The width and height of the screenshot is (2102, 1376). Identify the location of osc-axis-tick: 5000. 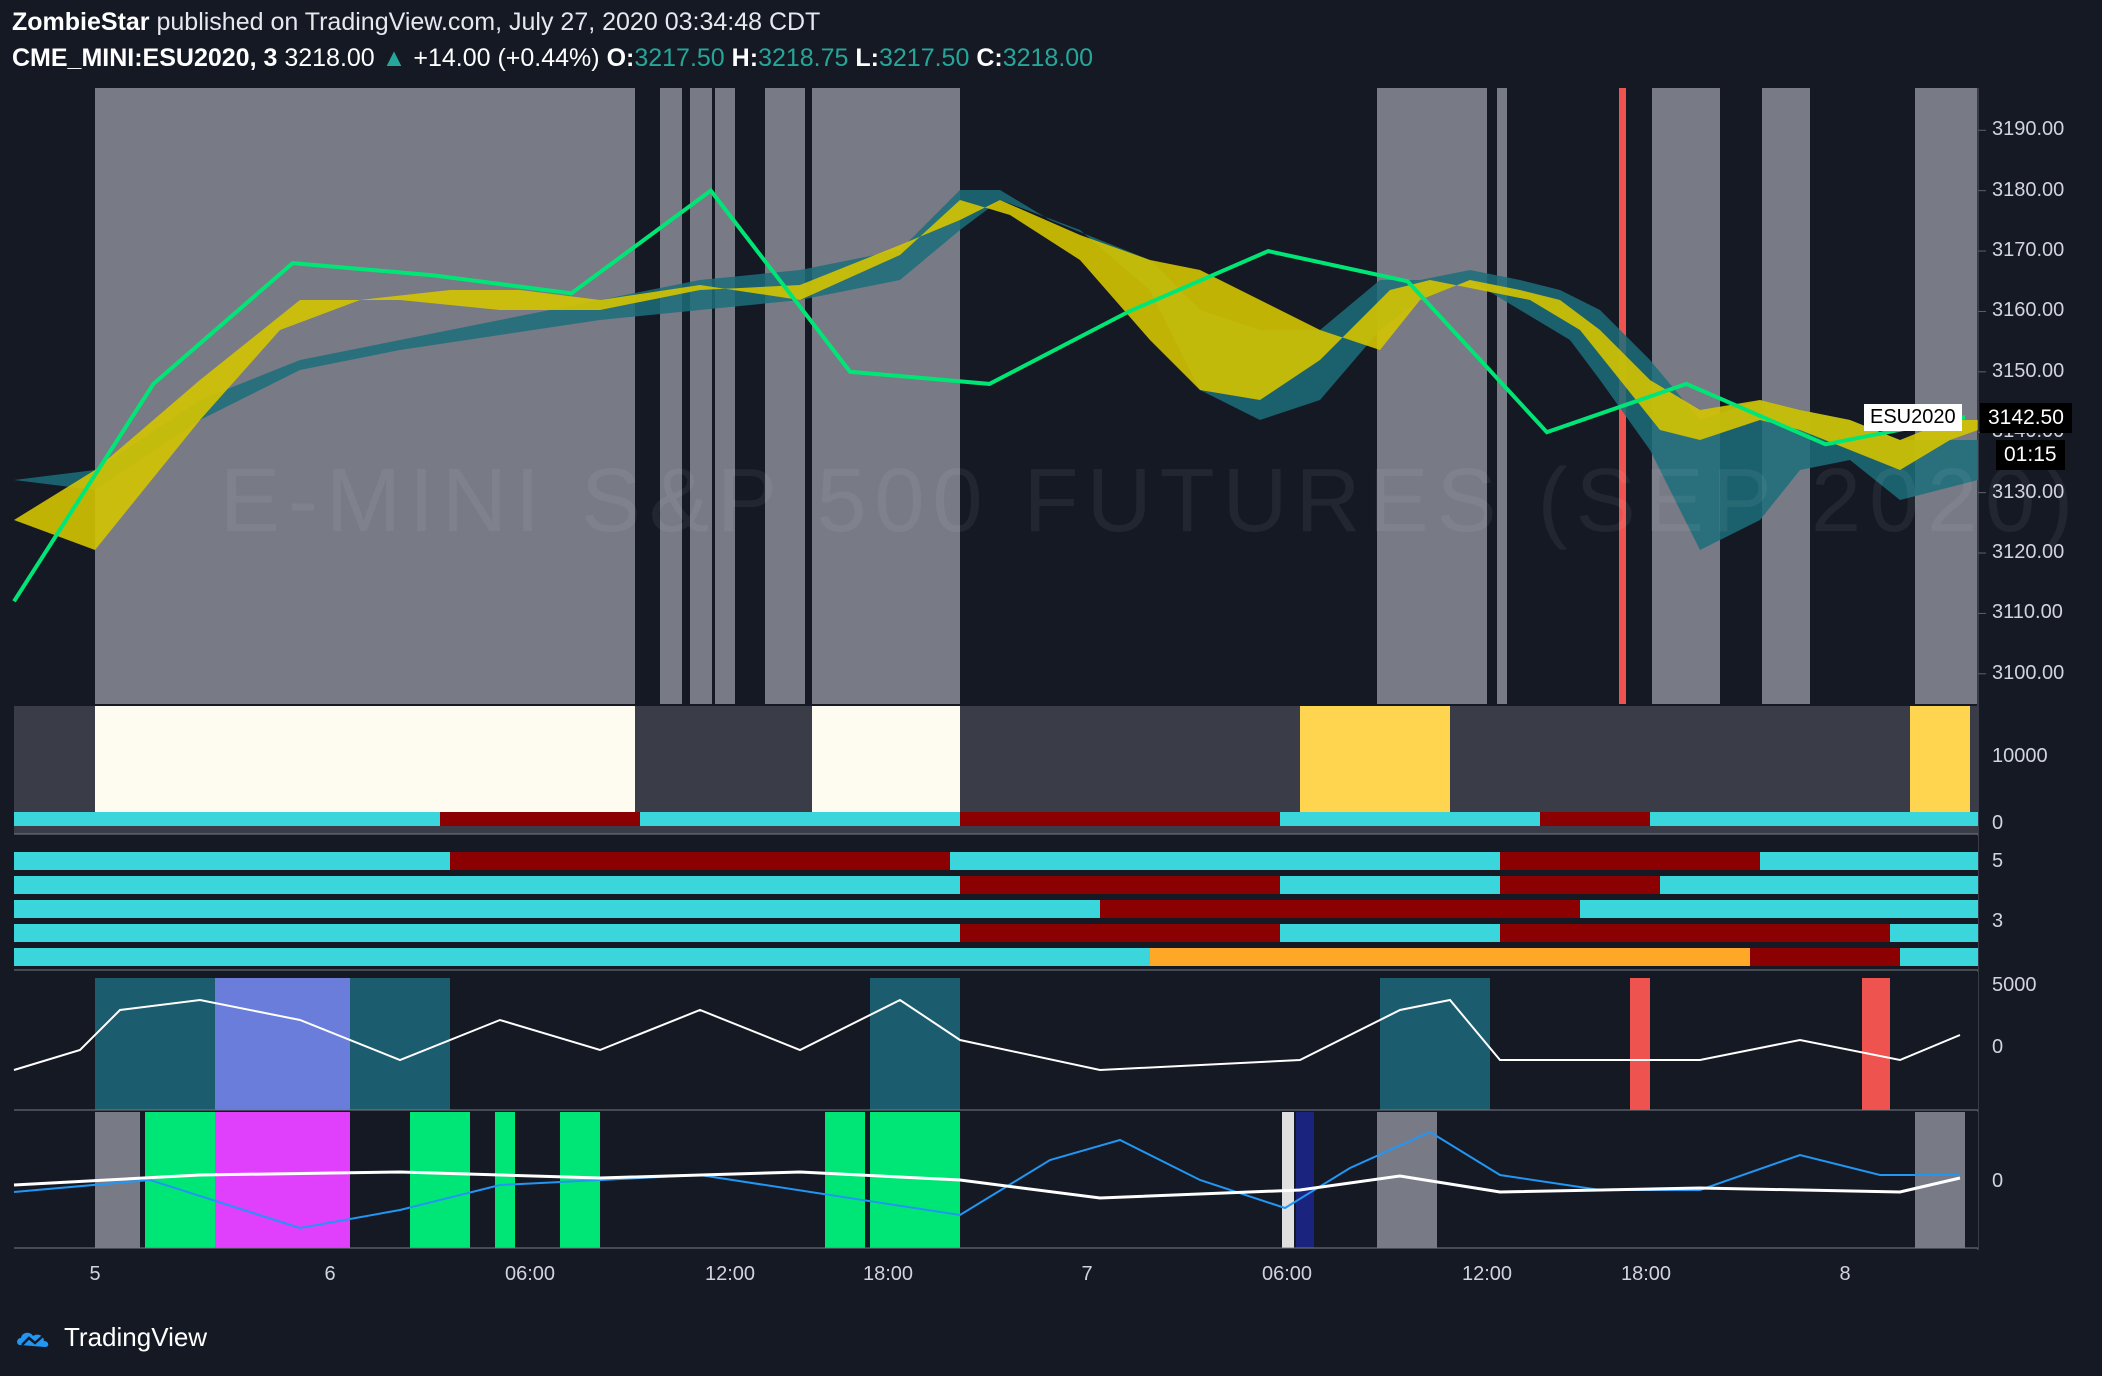
(2014, 985).